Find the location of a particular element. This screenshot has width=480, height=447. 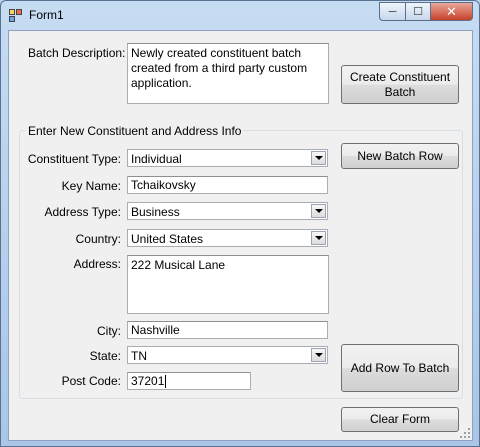

resize-grip-icon is located at coordinates (464, 432).